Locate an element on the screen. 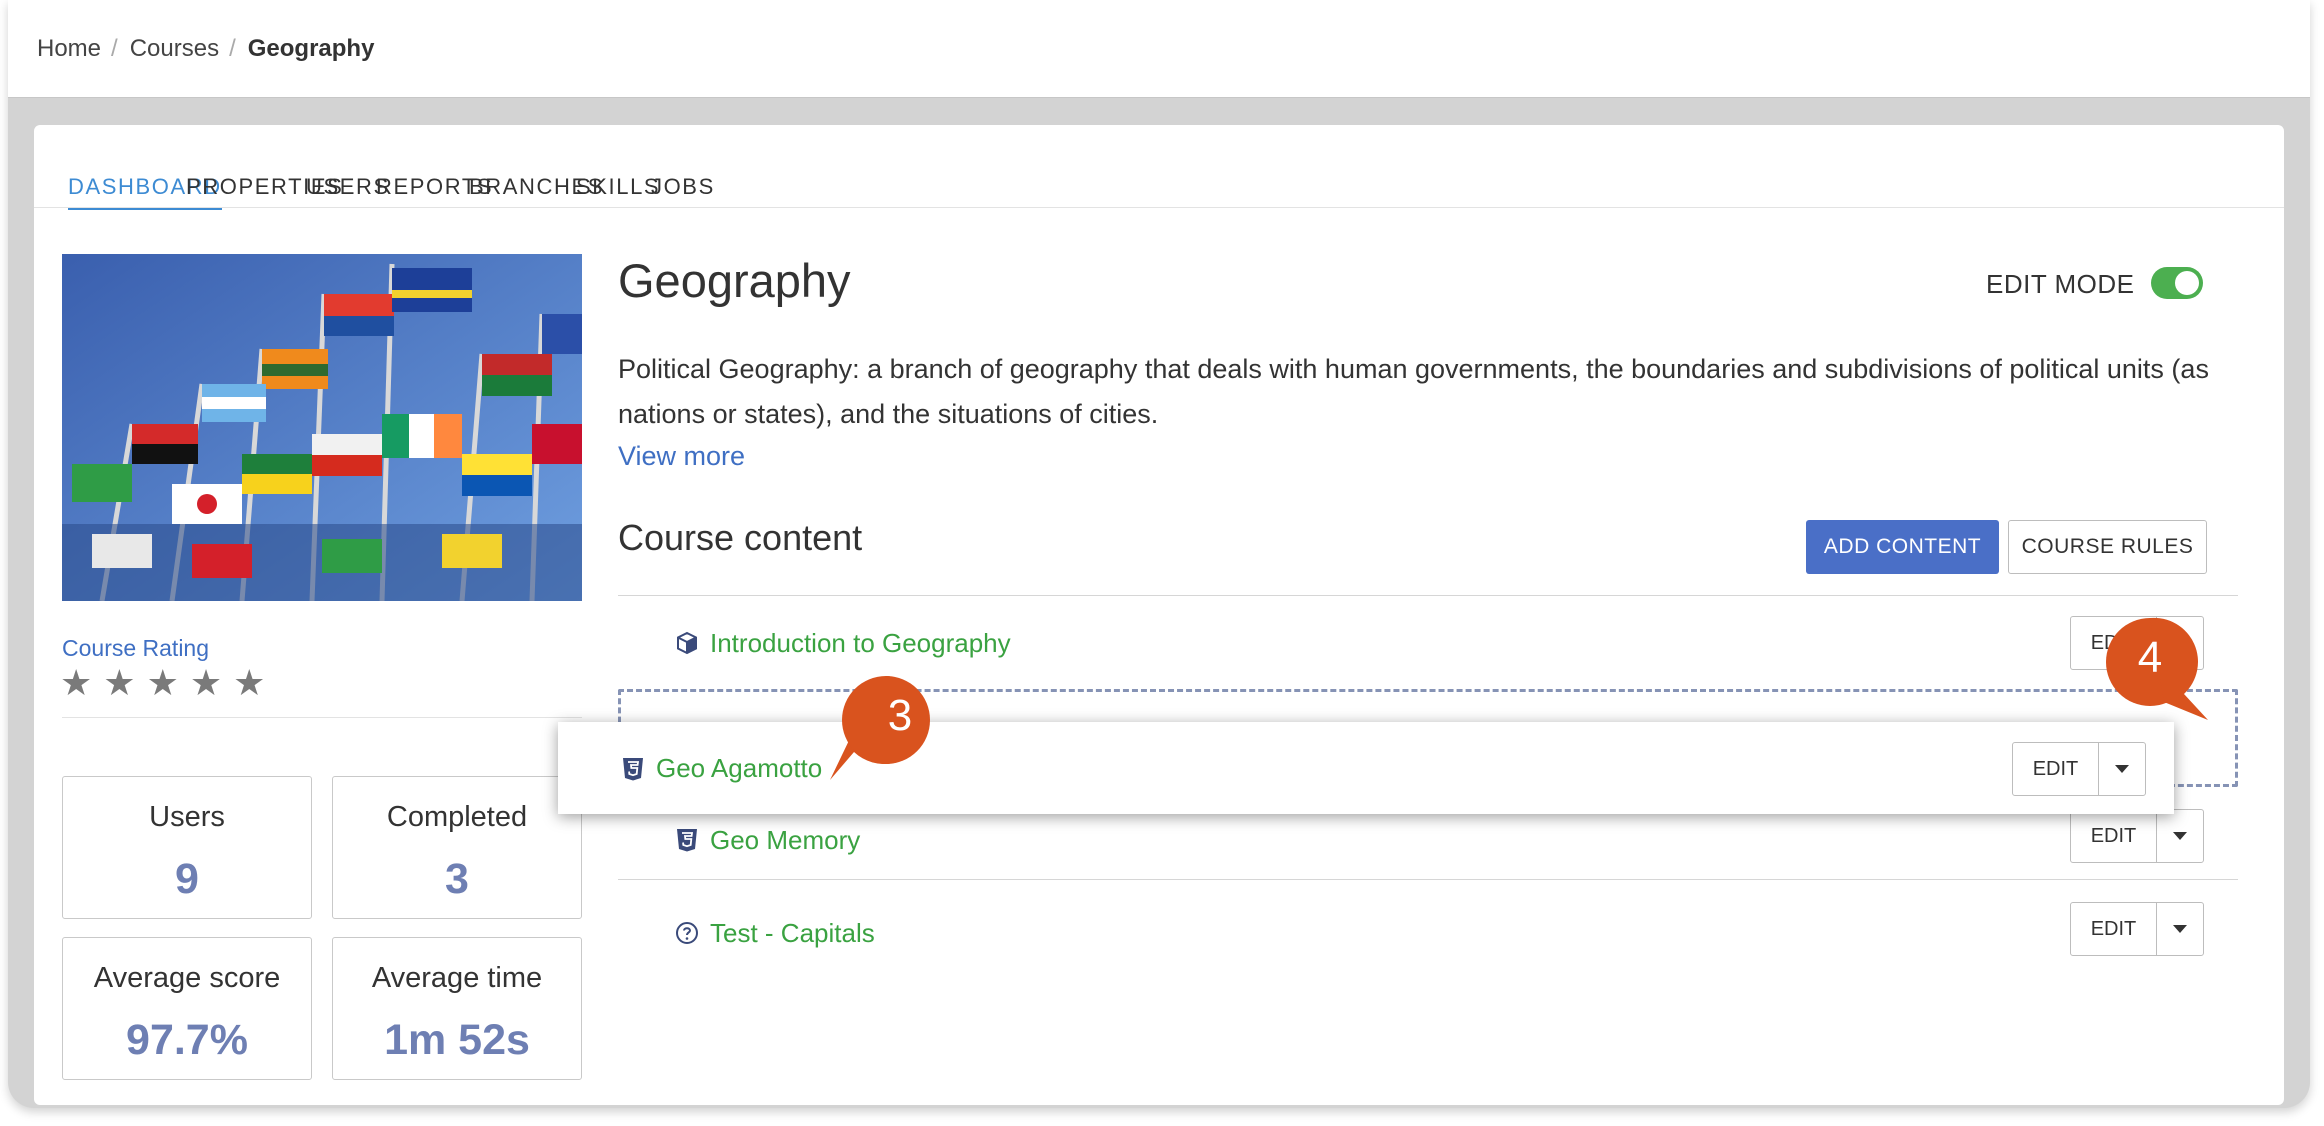 The width and height of the screenshot is (2324, 1126). content-item-name: Introduction to Geography is located at coordinates (860, 643).